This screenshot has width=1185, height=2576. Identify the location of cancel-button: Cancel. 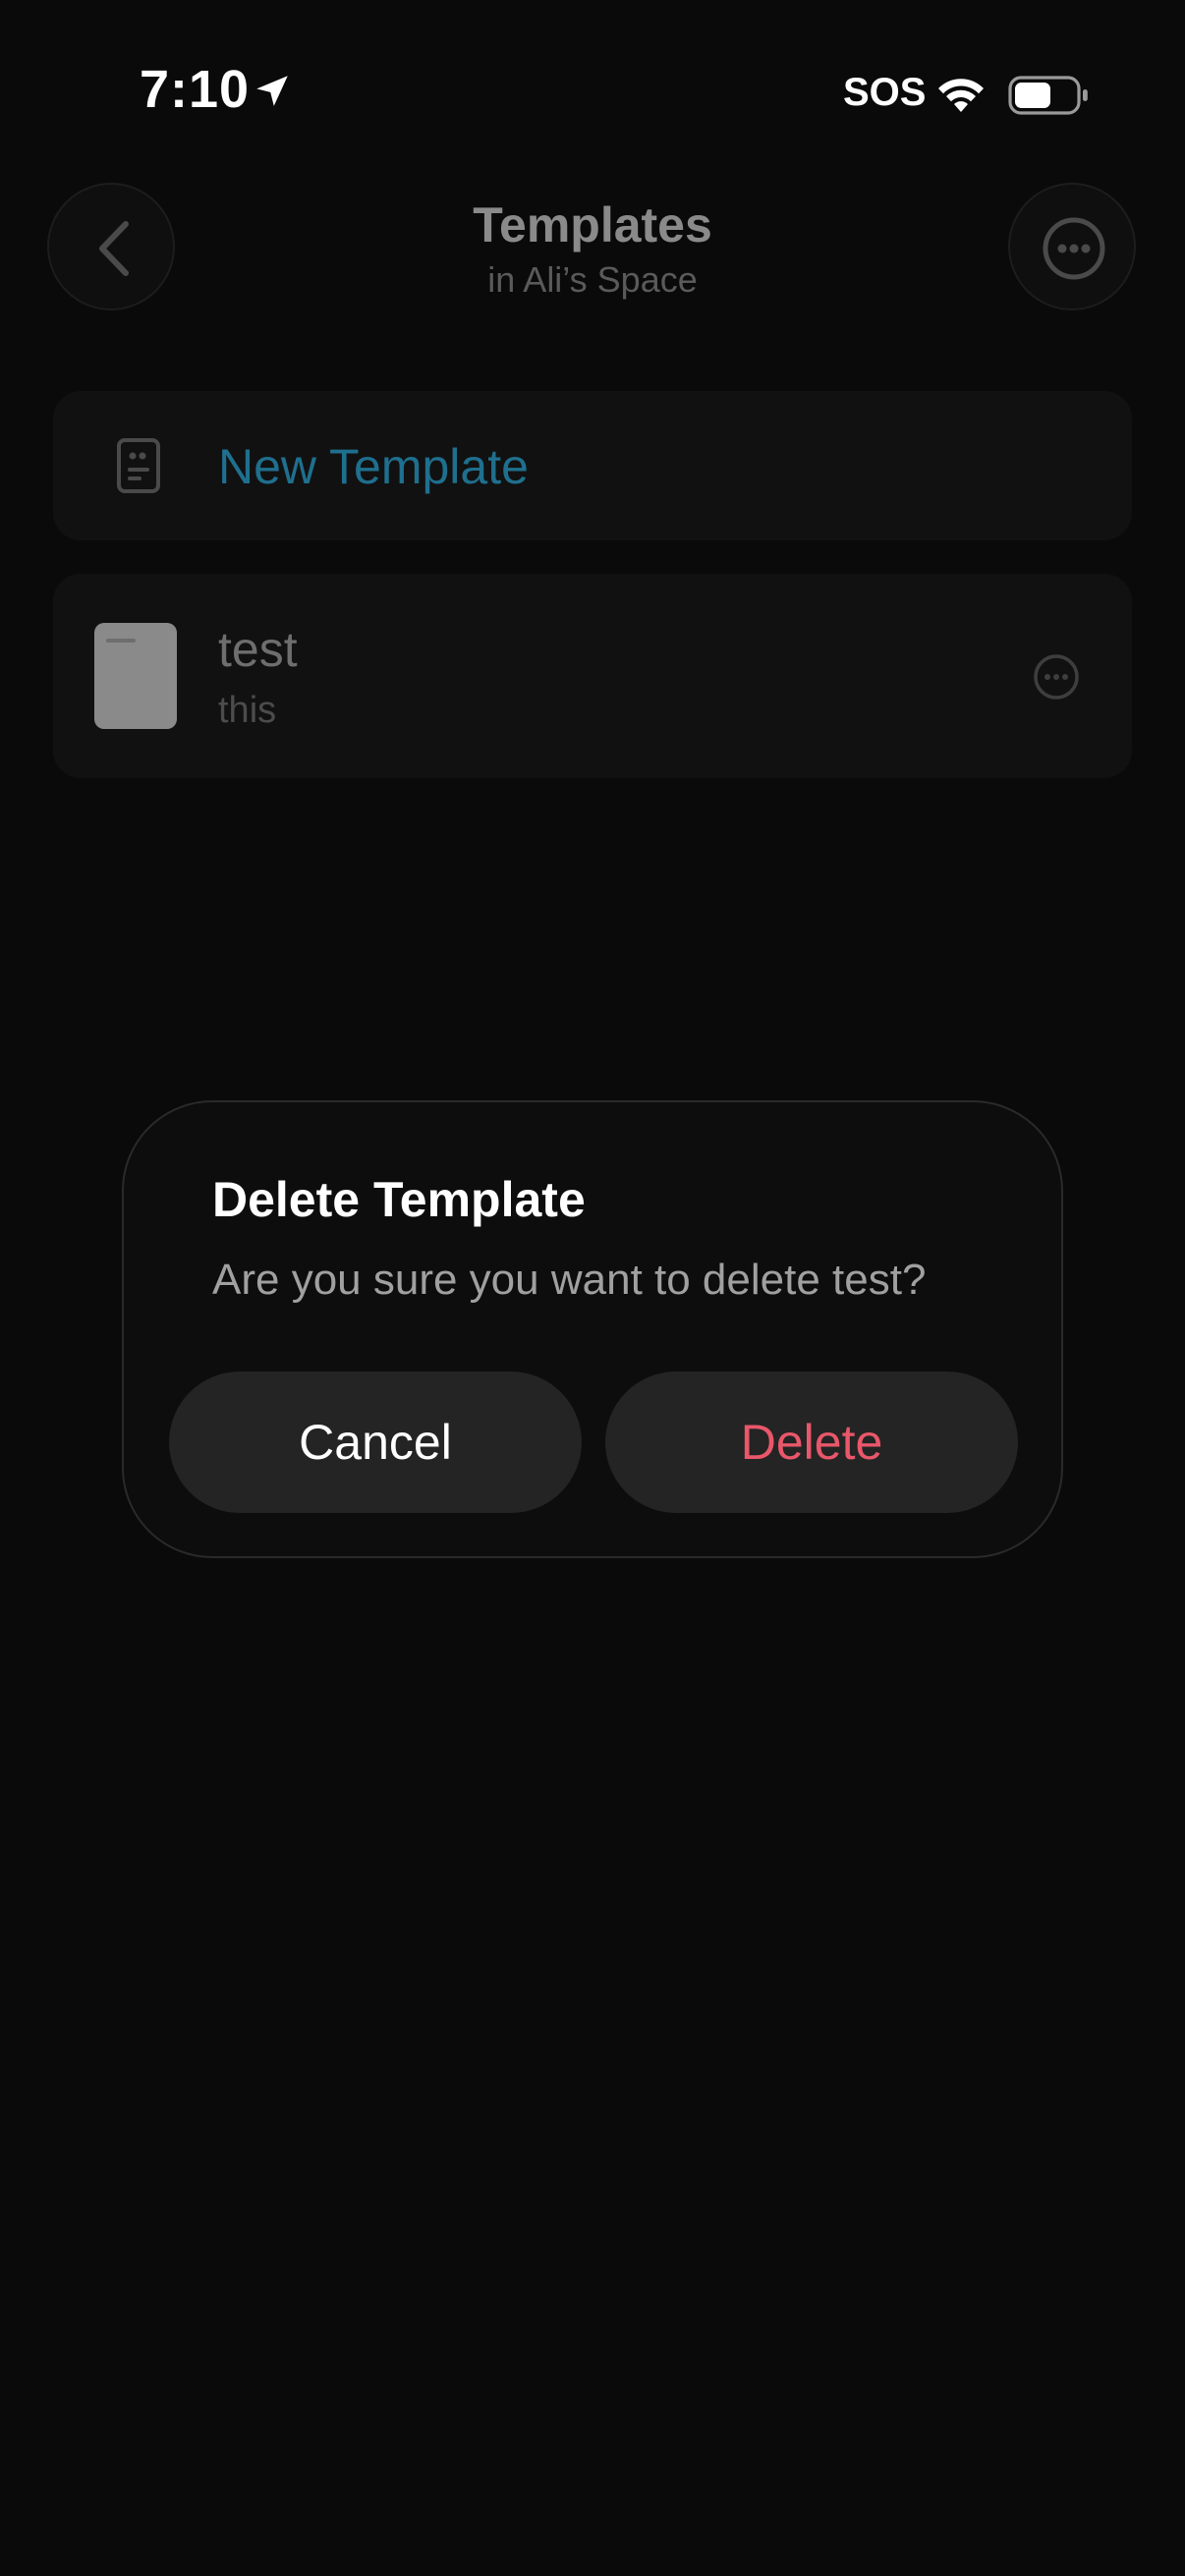
(376, 1442).